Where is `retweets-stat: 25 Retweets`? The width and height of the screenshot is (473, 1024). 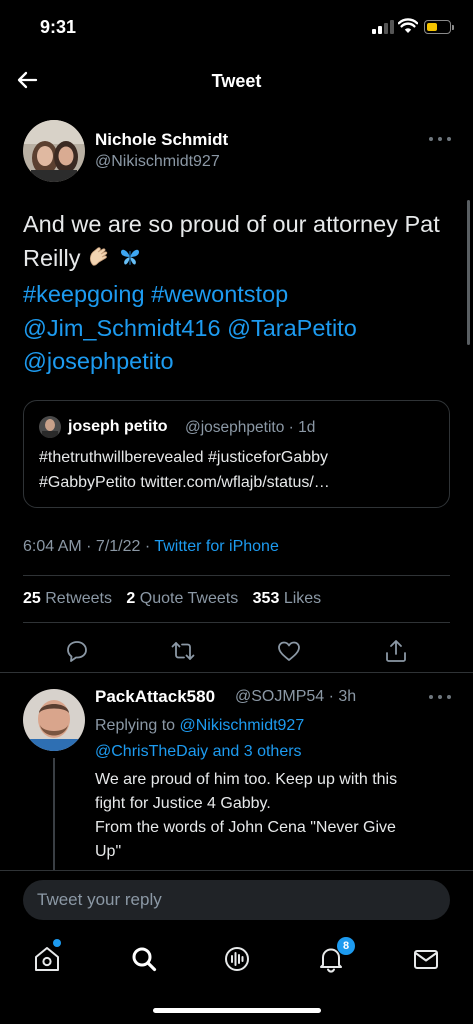
retweets-stat: 25 Retweets is located at coordinates (67, 598).